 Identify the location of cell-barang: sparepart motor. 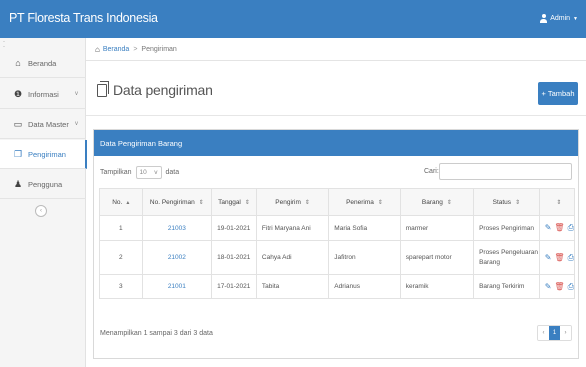
(437, 257).